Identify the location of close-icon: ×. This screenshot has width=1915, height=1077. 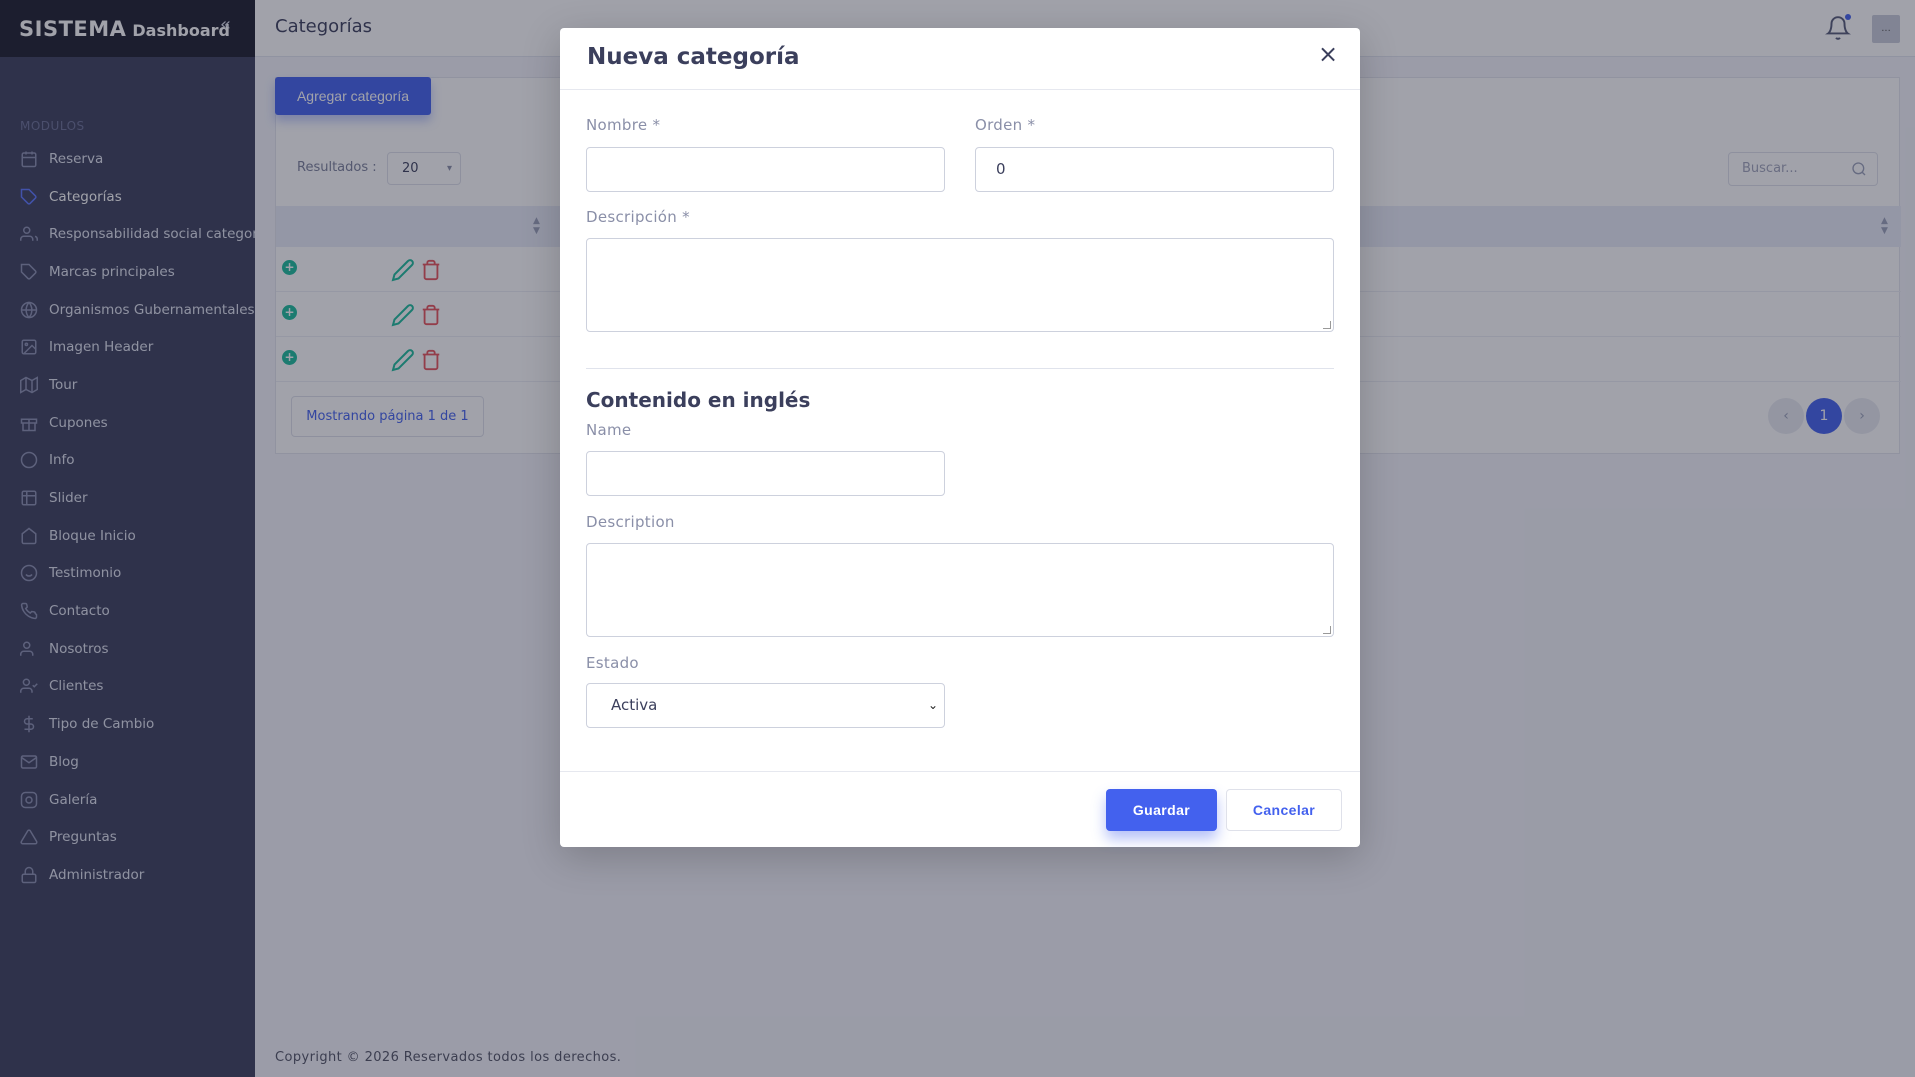
(1328, 54).